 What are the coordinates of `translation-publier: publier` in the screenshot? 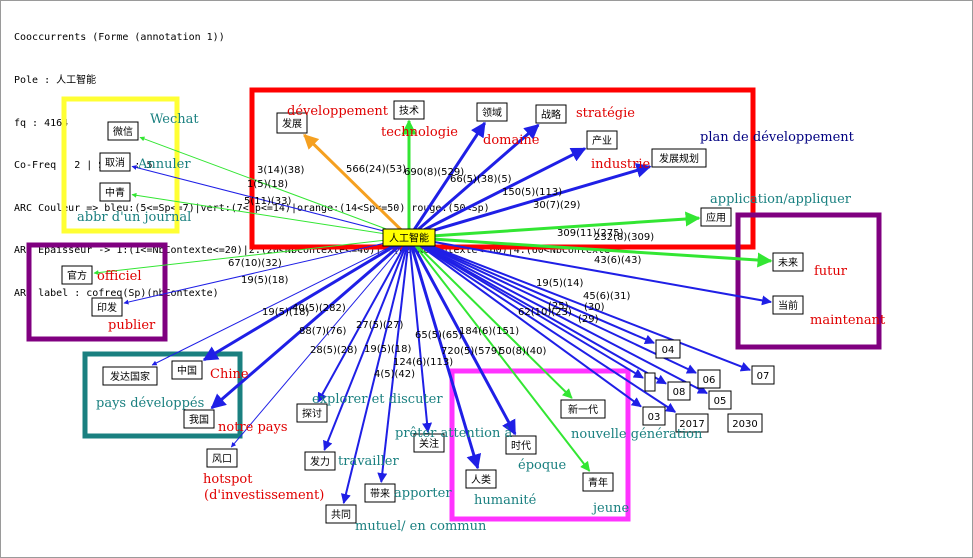 It's located at (132, 325).